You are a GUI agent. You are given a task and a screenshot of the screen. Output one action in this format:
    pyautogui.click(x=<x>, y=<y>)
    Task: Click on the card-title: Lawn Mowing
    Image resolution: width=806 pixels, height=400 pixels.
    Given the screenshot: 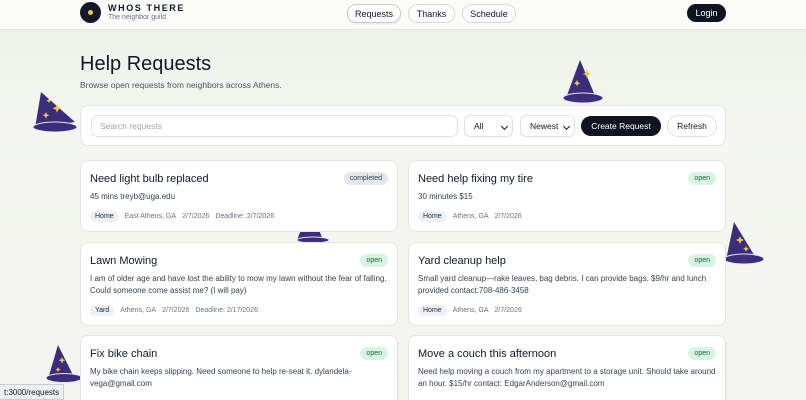 What is the action you would take?
    pyautogui.click(x=123, y=261)
    